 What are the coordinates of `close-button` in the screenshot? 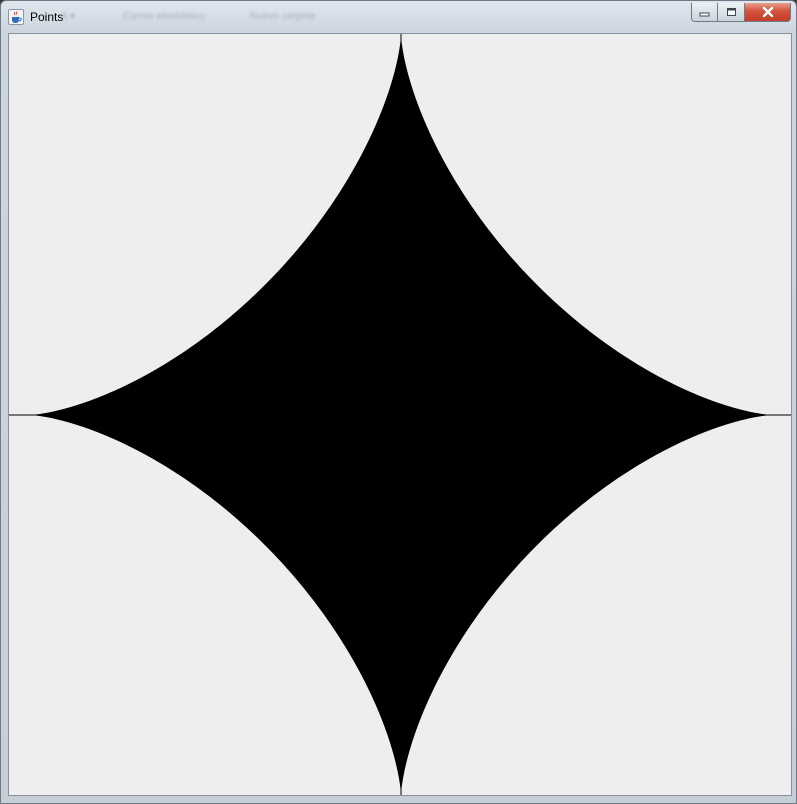 It's located at (768, 12).